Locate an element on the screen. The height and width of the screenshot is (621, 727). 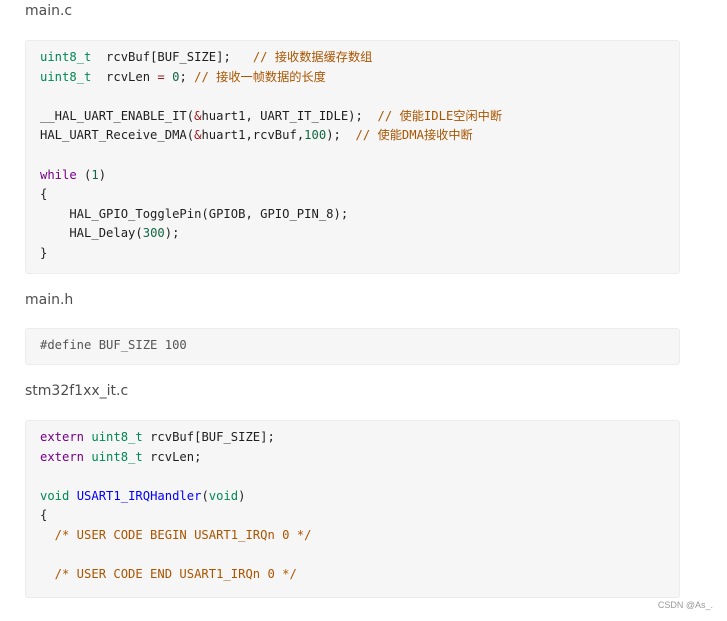
code-token: HAL_GPIO_TogglePin(GPIOB, GPIO_PIN_8); is located at coordinates (194, 213).